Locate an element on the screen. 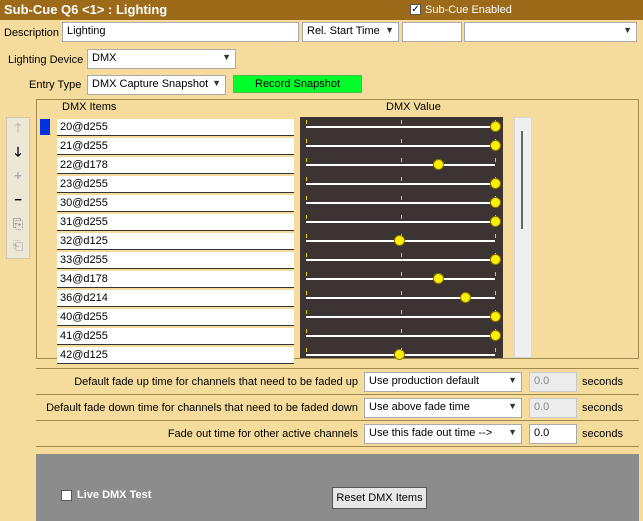 The width and height of the screenshot is (643, 521). reset-dmx-items-button: Reset DMX Items is located at coordinates (379, 498).